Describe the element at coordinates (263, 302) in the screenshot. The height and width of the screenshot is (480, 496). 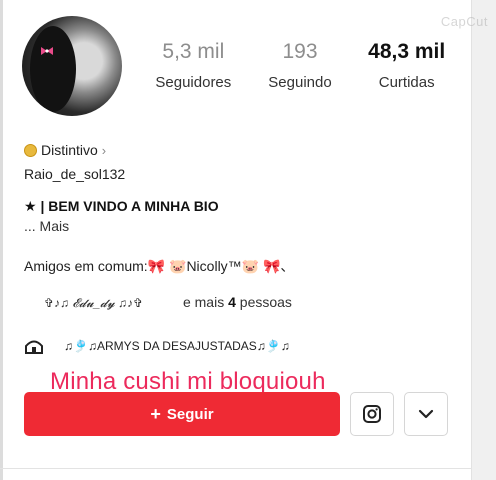
I see `mutual-suffix: pessoas` at that location.